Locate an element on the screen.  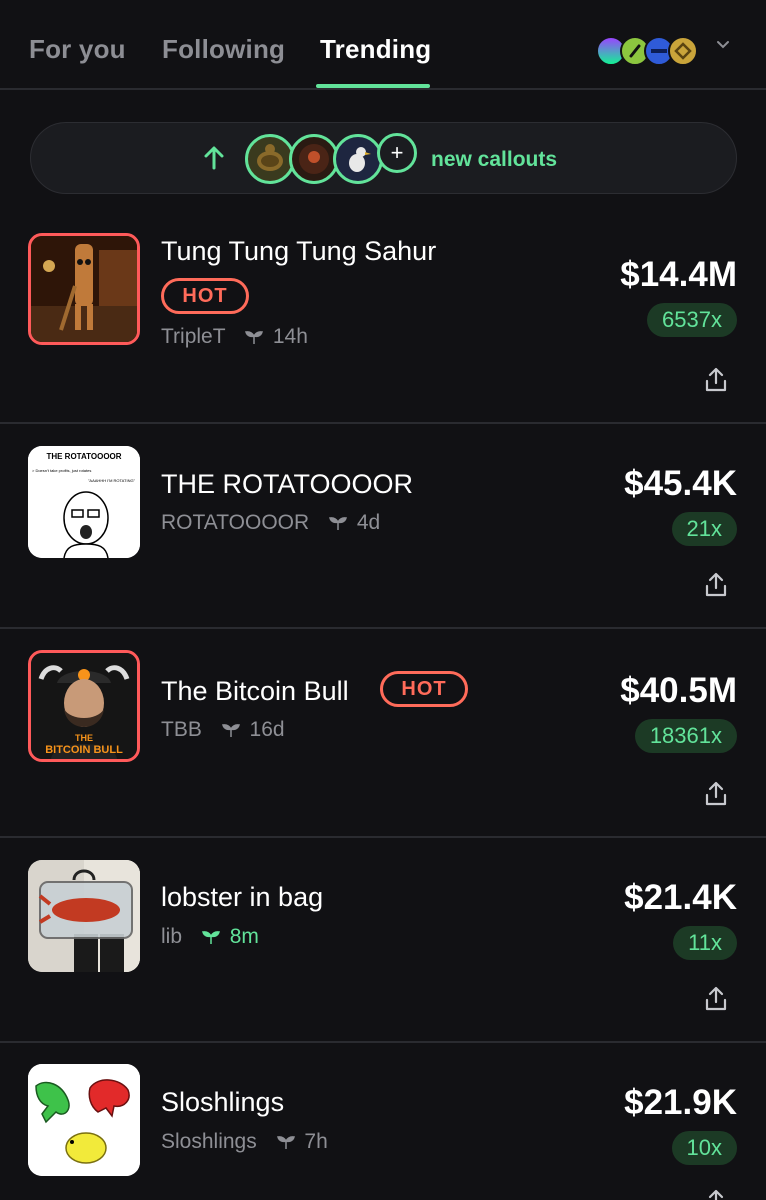
market-cap: $45.4K is located at coordinates (680, 483).